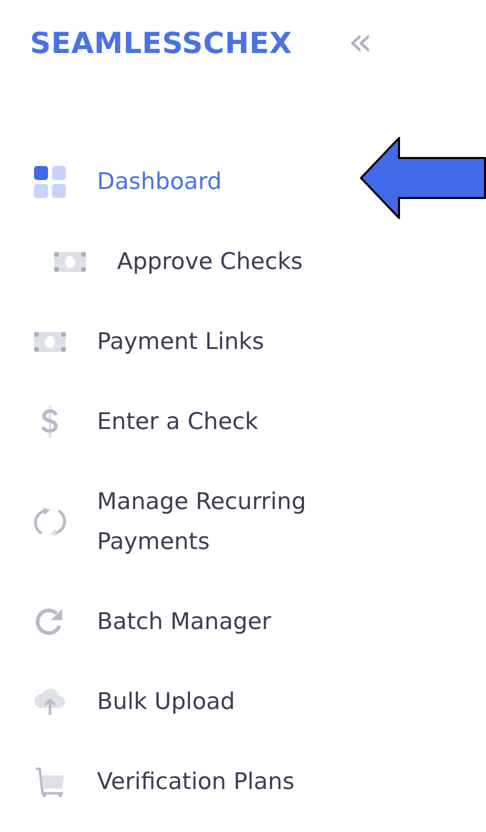 The height and width of the screenshot is (832, 486). I want to click on nav-item: Verification Plans, so click(170, 782).